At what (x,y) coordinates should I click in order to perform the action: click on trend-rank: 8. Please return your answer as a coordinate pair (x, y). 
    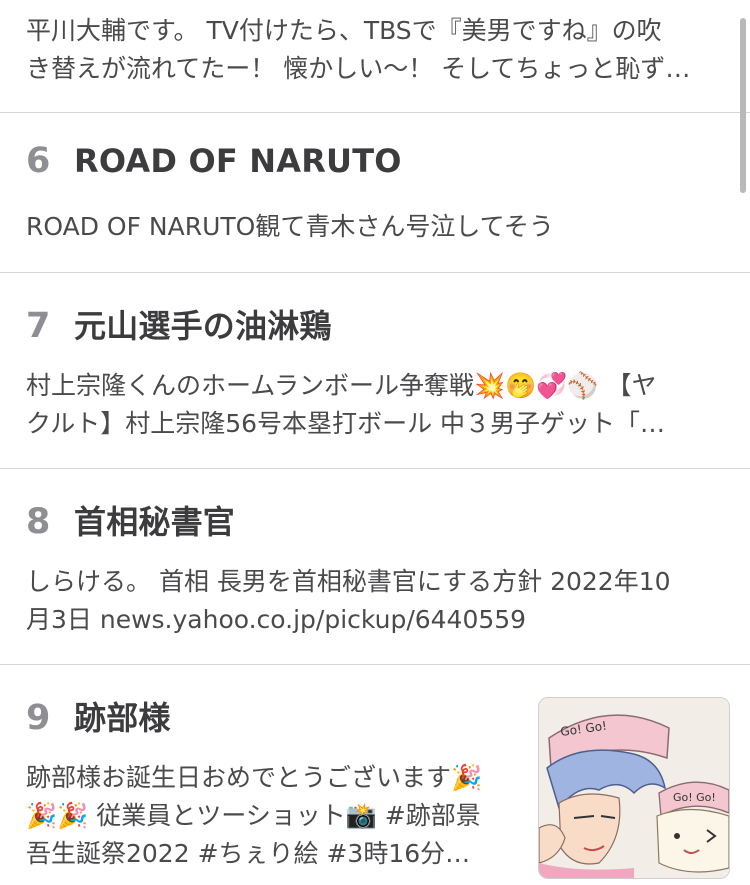
    Looking at the image, I should click on (38, 522).